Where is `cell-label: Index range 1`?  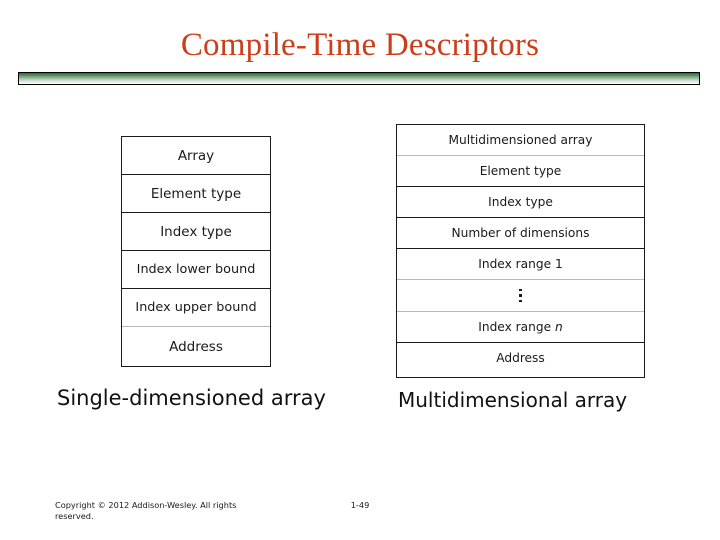
cell-label: Index range 1 is located at coordinates (520, 264).